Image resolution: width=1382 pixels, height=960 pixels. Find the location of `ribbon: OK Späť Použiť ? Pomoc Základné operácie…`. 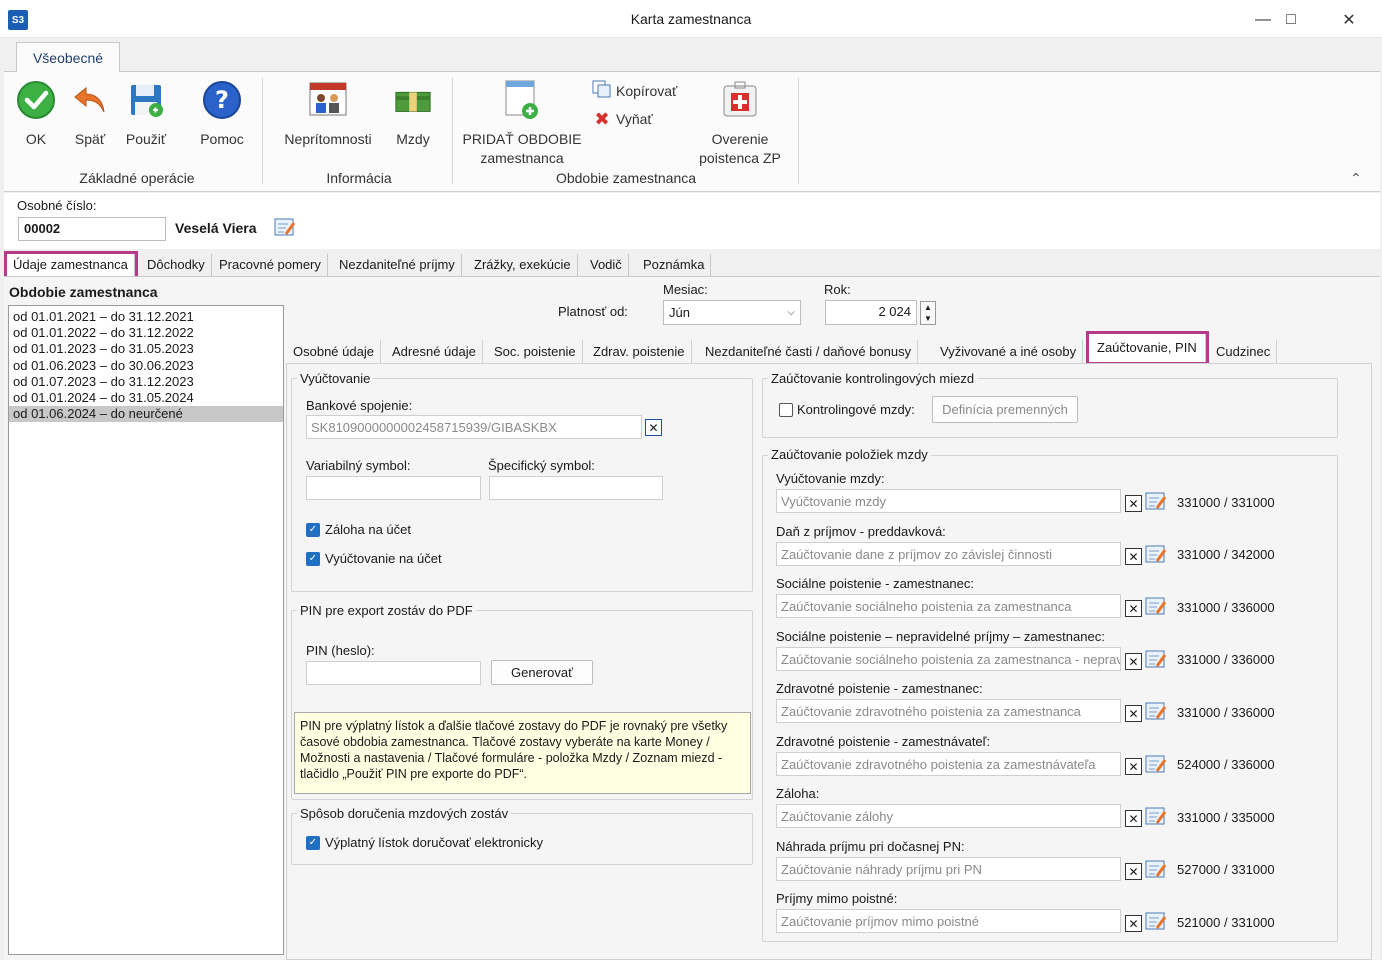

ribbon: OK Späť Použiť ? Pomoc Základné operácie… is located at coordinates (692, 132).